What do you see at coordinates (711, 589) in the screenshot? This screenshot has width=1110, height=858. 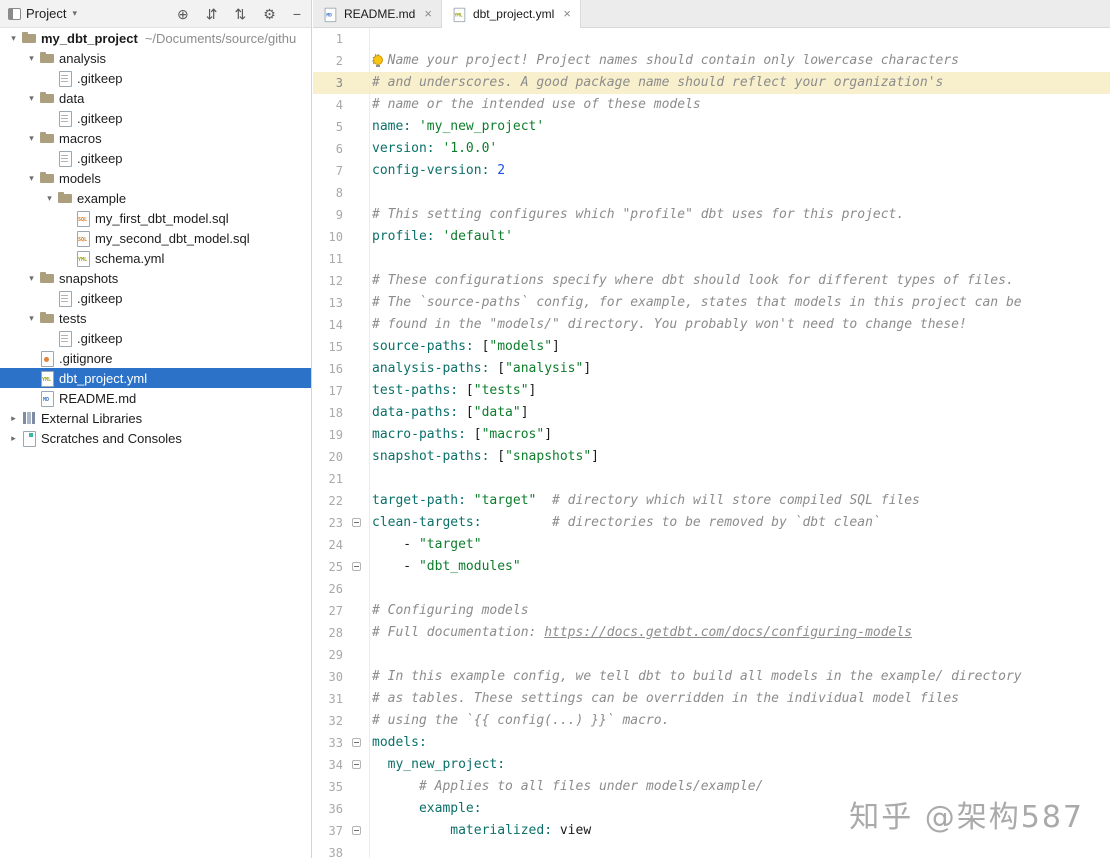 I see `code-line-26: 26` at bounding box center [711, 589].